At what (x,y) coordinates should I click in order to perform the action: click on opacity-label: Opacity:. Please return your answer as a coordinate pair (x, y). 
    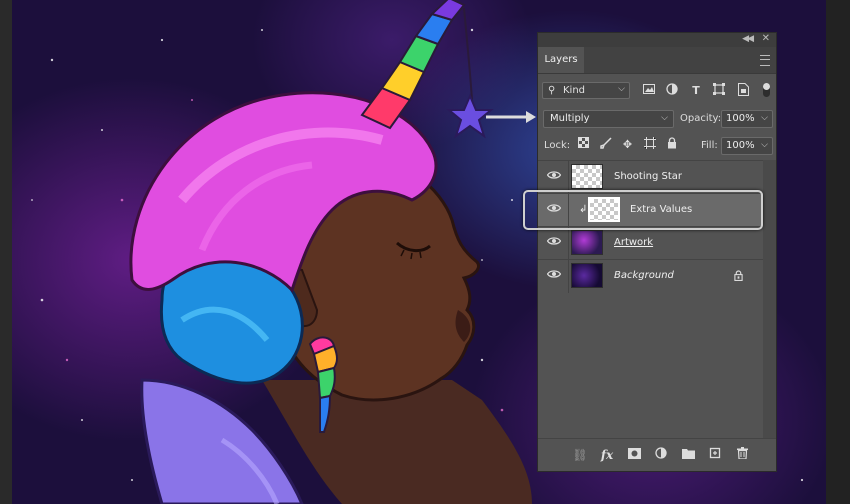
    Looking at the image, I should click on (701, 118).